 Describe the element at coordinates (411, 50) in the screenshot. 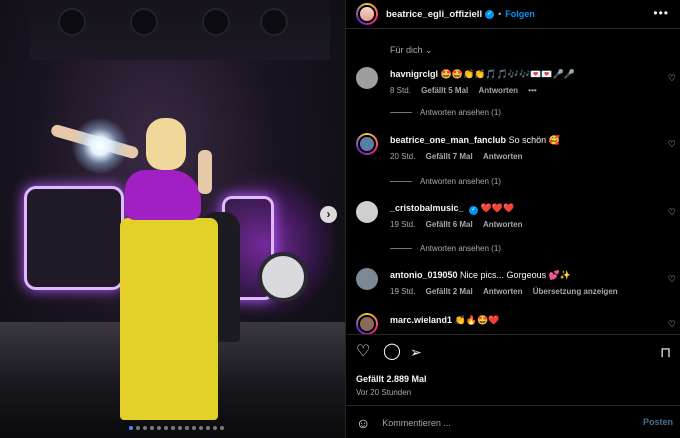

I see `comment-filter: Für dich ⌄` at that location.